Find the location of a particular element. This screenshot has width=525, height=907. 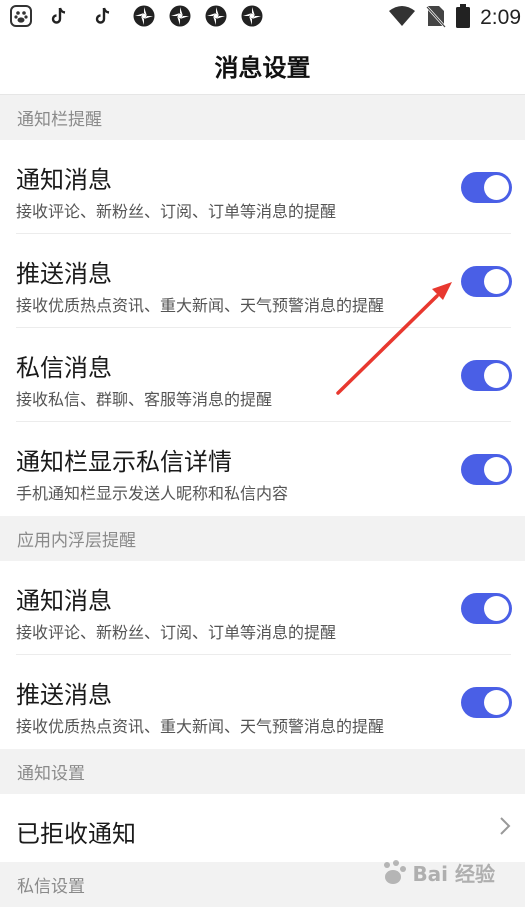

wifi-icon is located at coordinates (402, 18).